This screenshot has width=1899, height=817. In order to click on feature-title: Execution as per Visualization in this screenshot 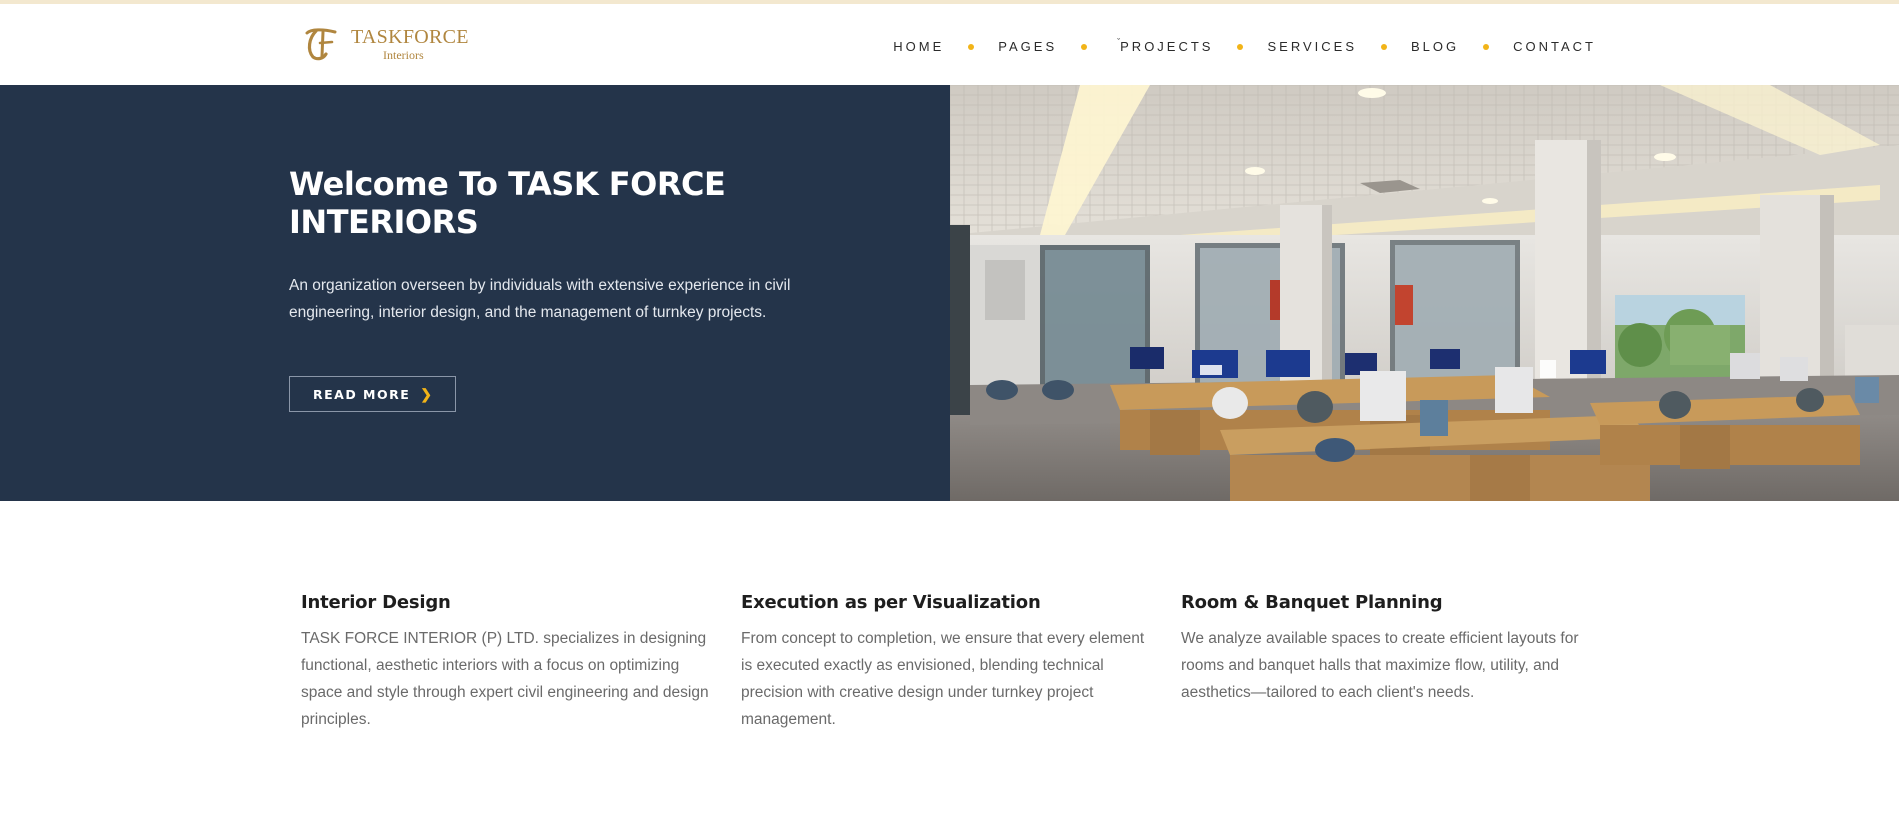, I will do `click(891, 602)`.